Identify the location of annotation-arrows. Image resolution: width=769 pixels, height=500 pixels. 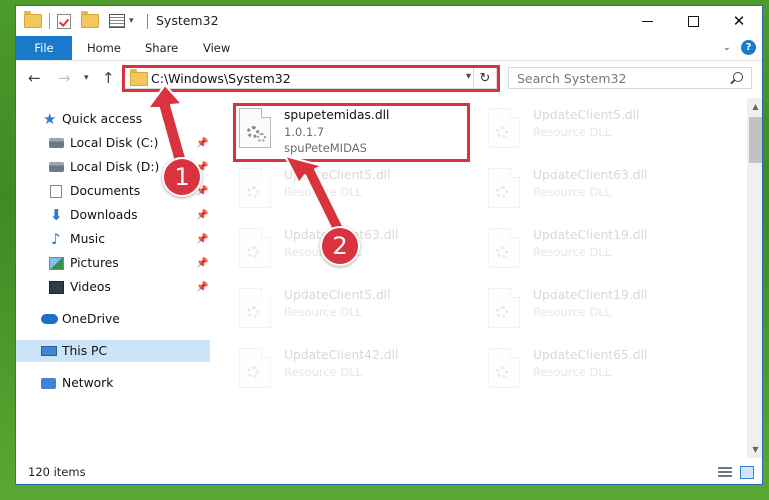
(246, 160).